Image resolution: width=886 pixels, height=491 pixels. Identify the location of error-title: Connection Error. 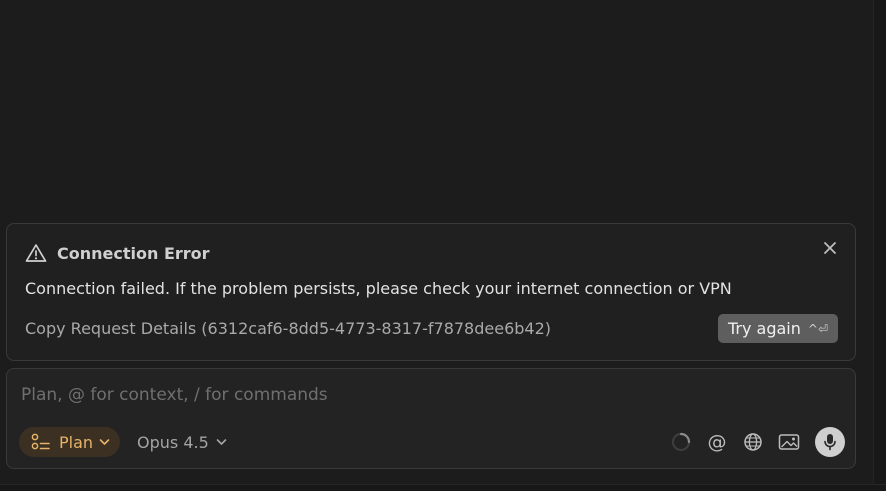
(133, 253).